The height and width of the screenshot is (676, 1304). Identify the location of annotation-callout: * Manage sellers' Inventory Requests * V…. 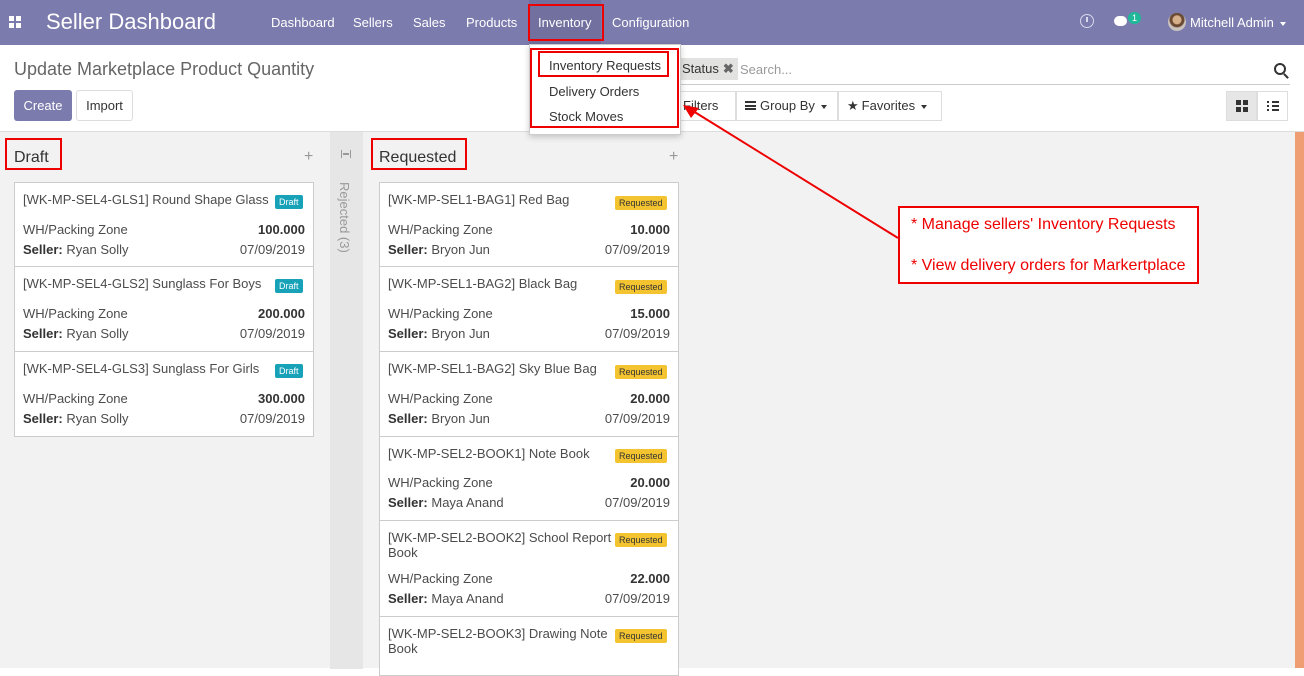
(1048, 245).